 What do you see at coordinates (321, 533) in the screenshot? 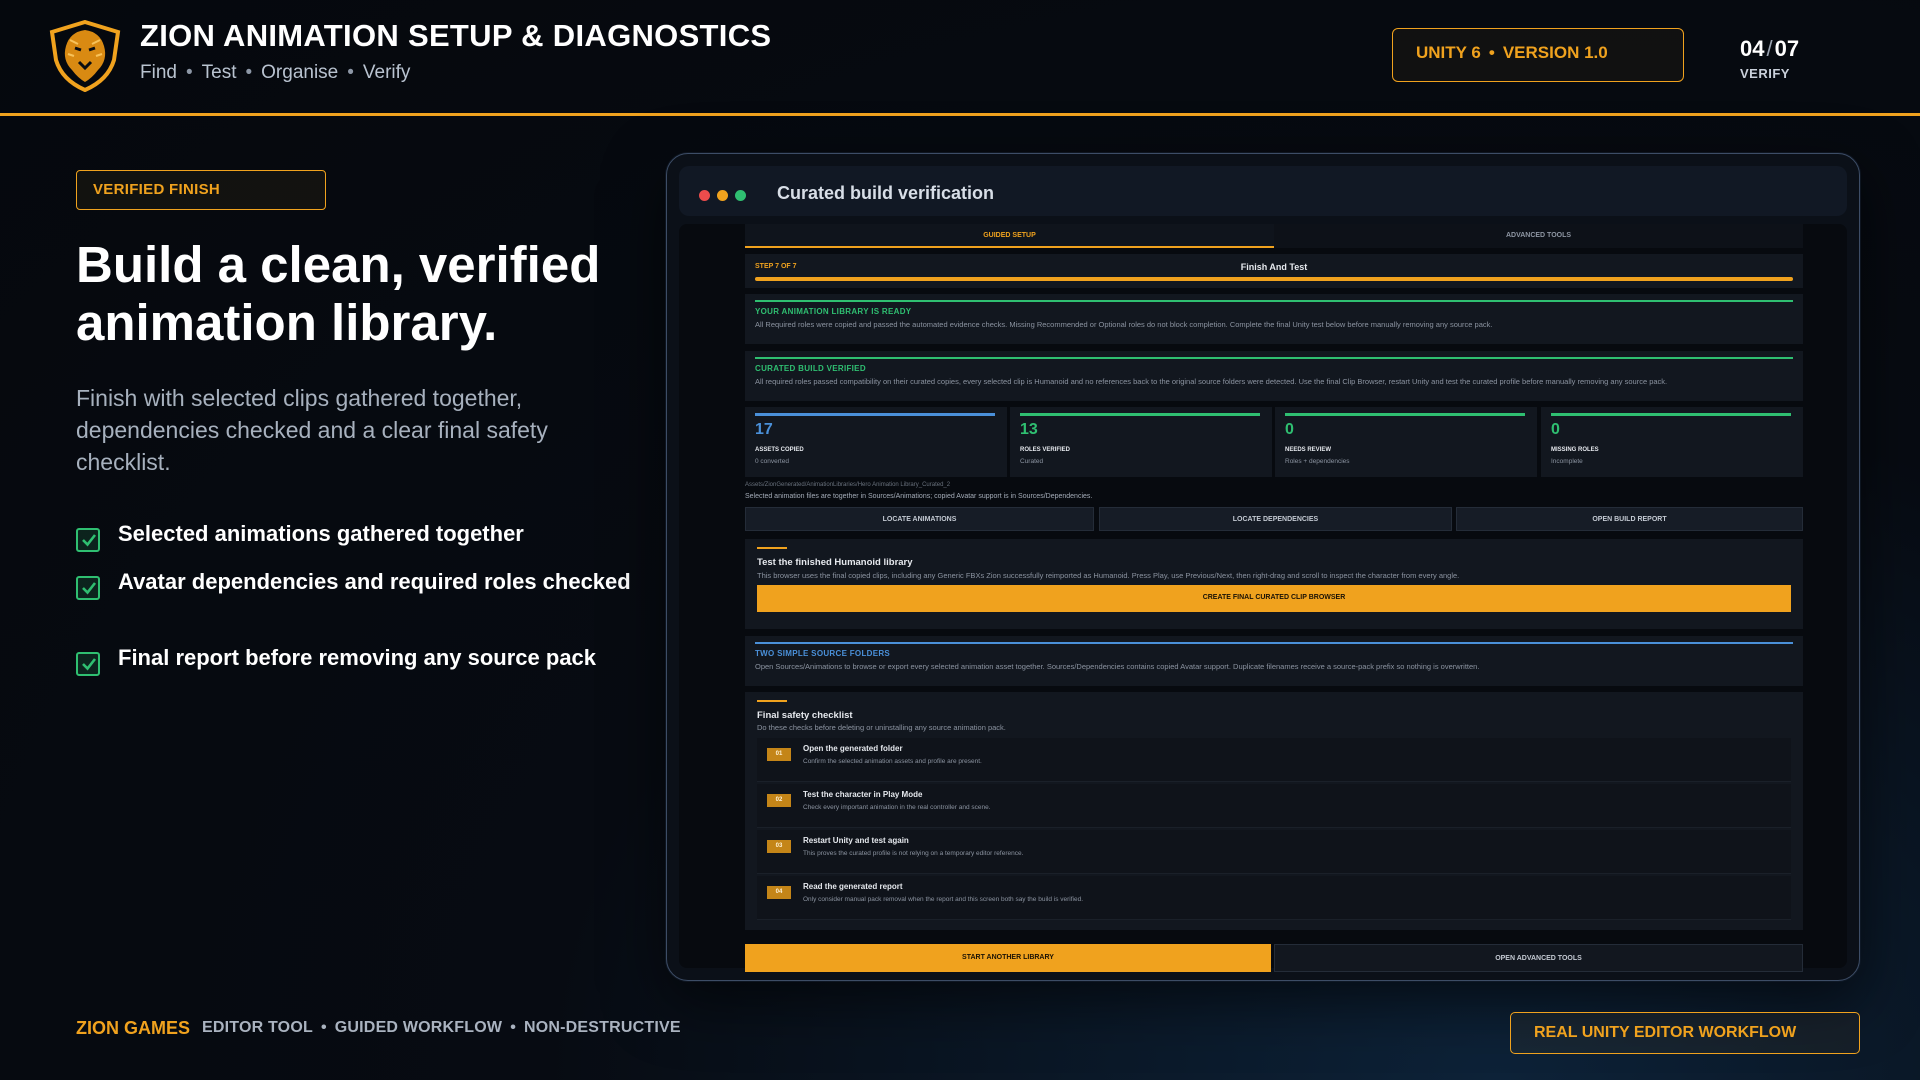
I see `feature-text: Selected animations gathered together` at bounding box center [321, 533].